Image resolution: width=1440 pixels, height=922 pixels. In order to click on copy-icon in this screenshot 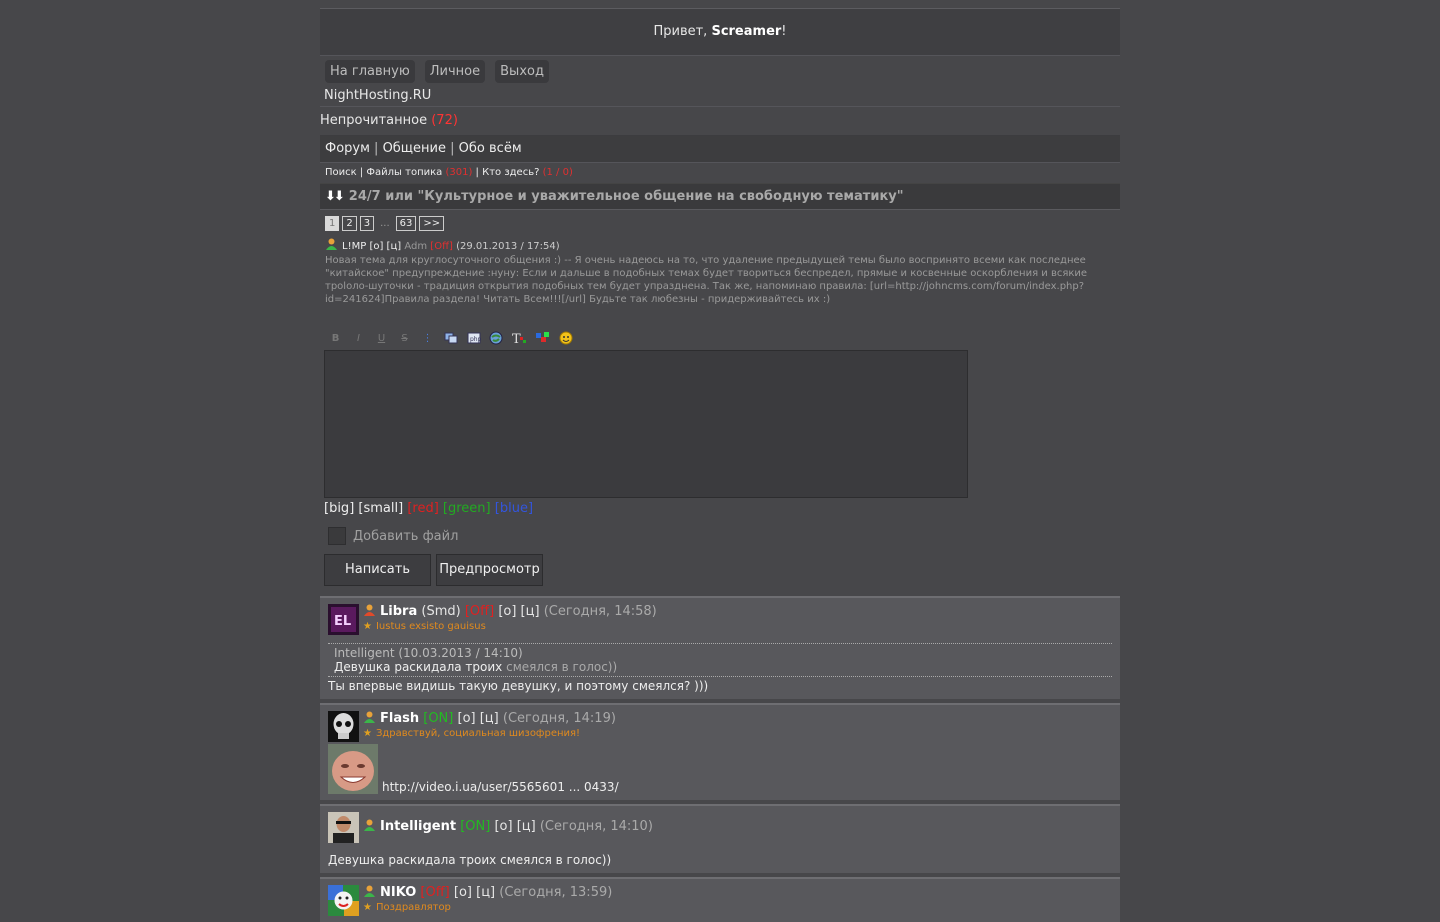, I will do `click(450, 338)`.